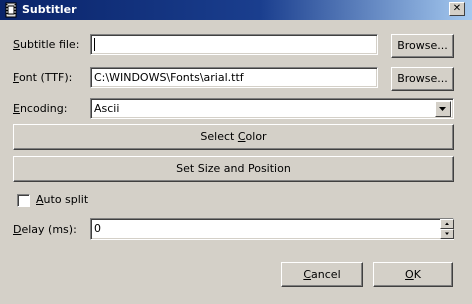  I want to click on set-size-position-button: Set Size and Position, so click(233, 169).